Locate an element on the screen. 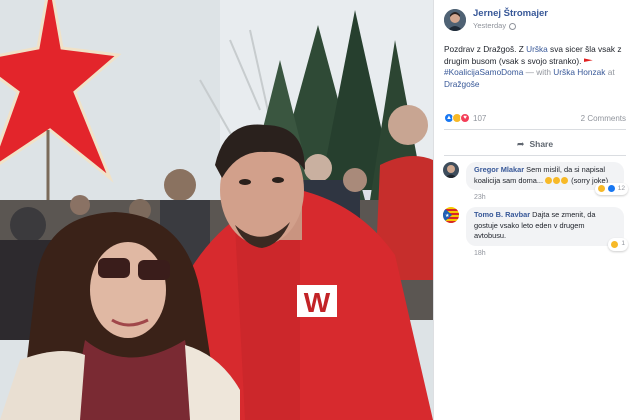 The image size is (630, 420). comment-time: 18h is located at coordinates (549, 253).